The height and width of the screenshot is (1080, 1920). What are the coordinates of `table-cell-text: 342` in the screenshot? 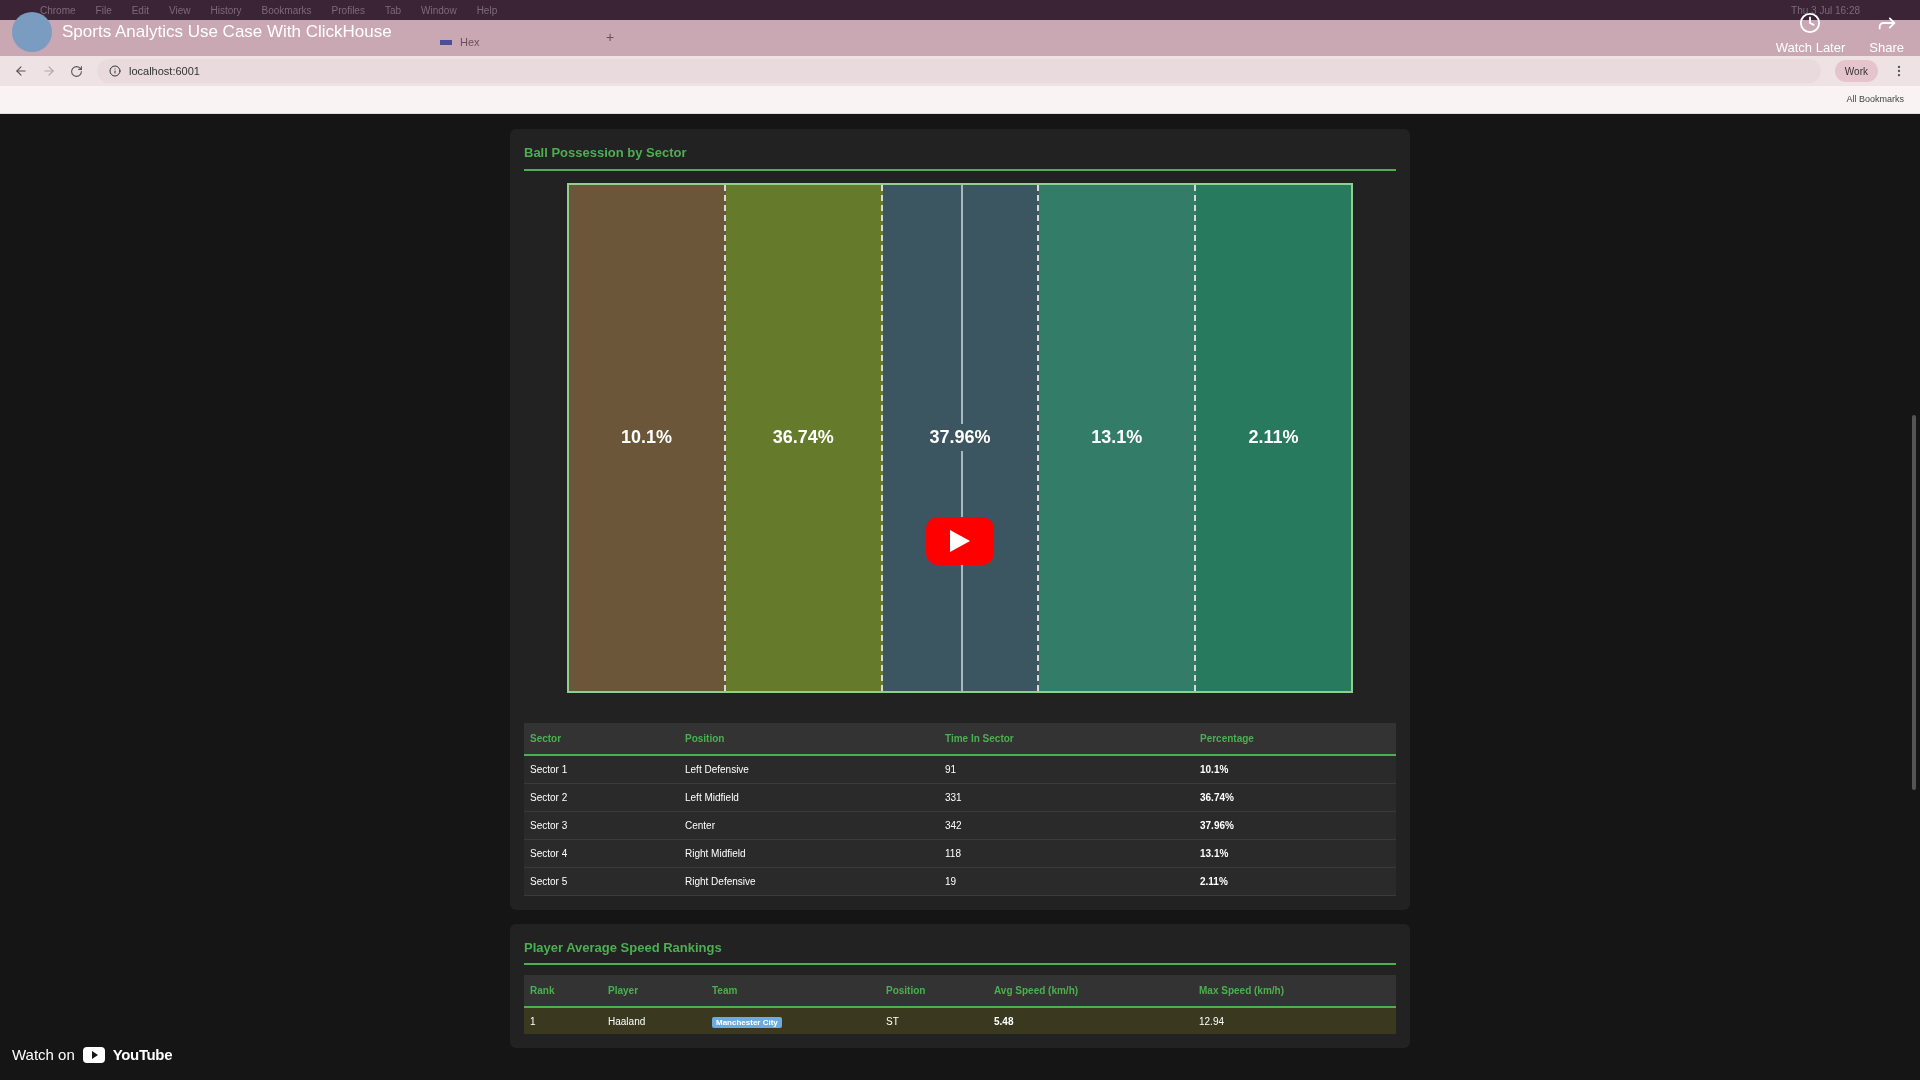 It's located at (954, 825).